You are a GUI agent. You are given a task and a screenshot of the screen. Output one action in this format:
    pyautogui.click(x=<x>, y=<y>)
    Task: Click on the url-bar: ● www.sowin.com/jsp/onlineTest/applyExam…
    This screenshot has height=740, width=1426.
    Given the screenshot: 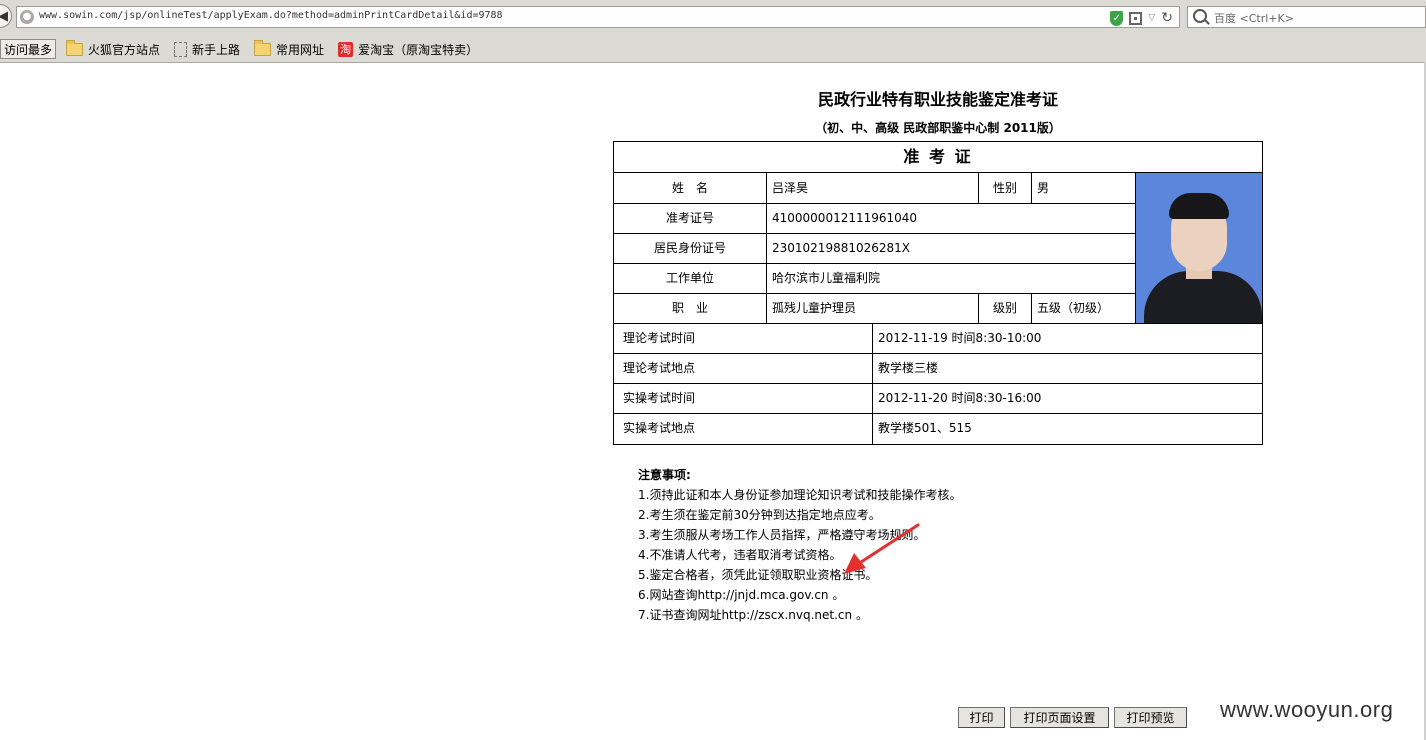 What is the action you would take?
    pyautogui.click(x=598, y=17)
    